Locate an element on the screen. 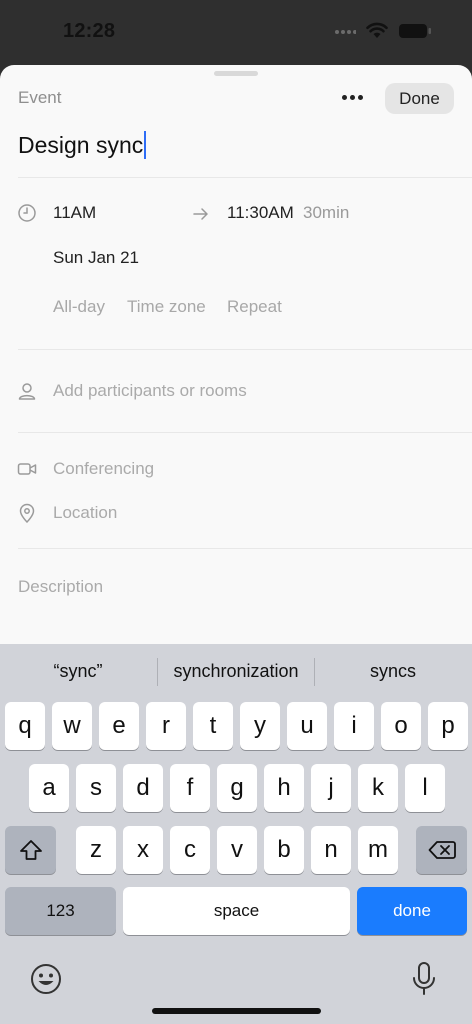 The width and height of the screenshot is (472, 1024). key-u: u is located at coordinates (307, 726).